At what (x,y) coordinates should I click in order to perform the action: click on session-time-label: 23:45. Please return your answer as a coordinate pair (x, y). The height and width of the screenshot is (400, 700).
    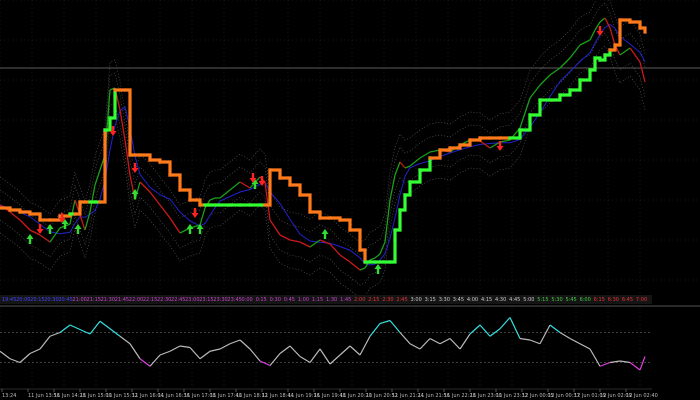
    Looking at the image, I should click on (234, 300).